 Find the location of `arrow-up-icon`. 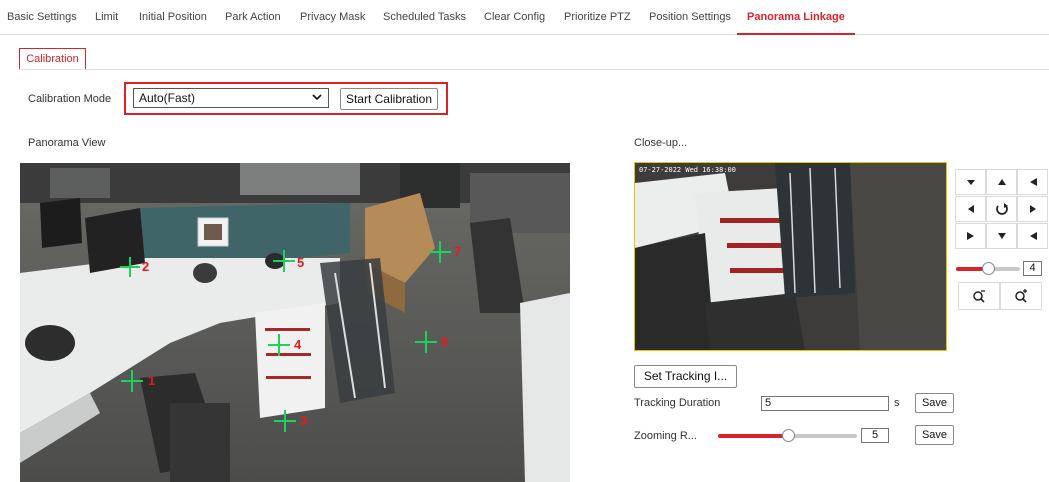

arrow-up-icon is located at coordinates (1001, 182).